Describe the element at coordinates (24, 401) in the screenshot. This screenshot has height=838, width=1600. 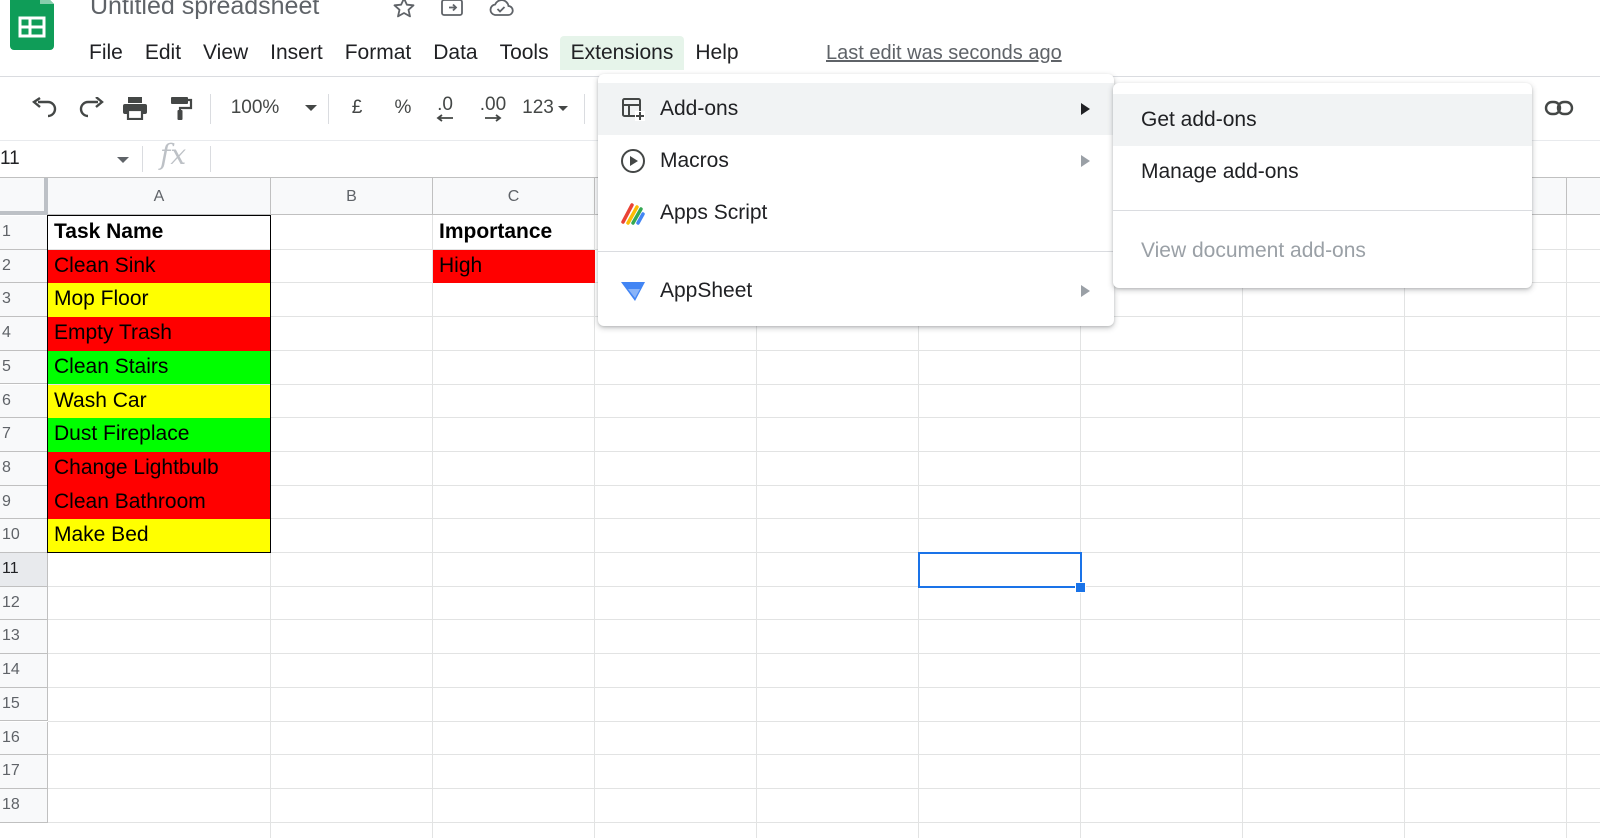
I see `row-header: 6` at that location.